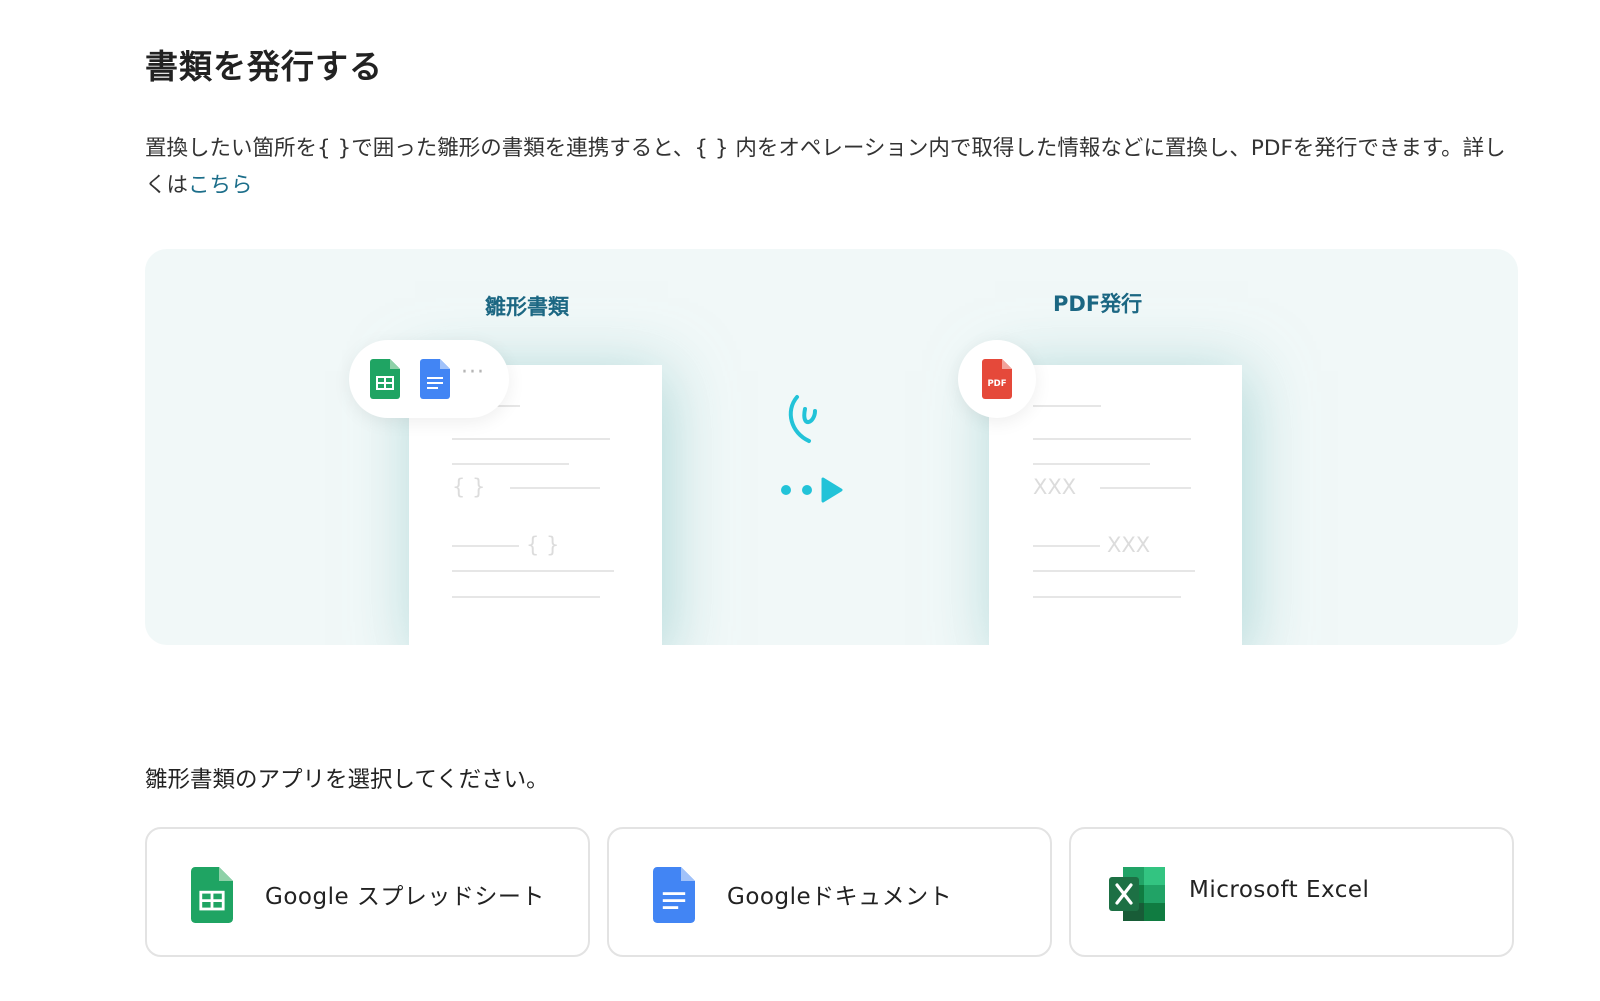  I want to click on template-label: 雛形書類, so click(527, 307).